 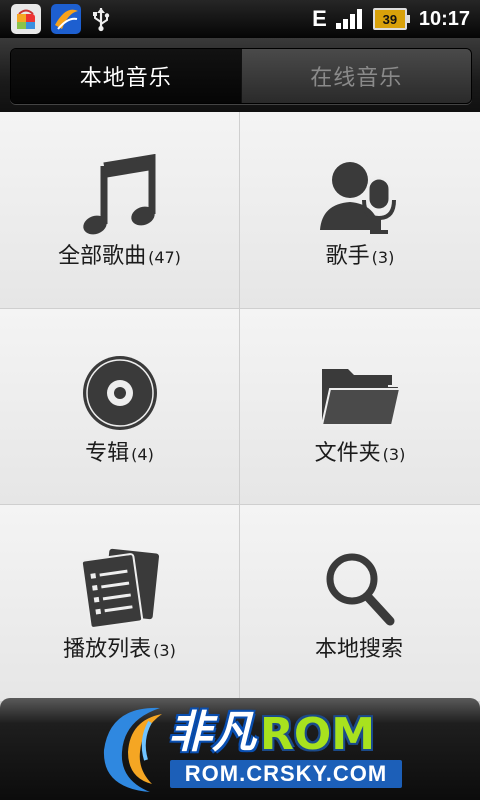 What do you see at coordinates (240, 19) in the screenshot?
I see `status-bar: E 39 10:17` at bounding box center [240, 19].